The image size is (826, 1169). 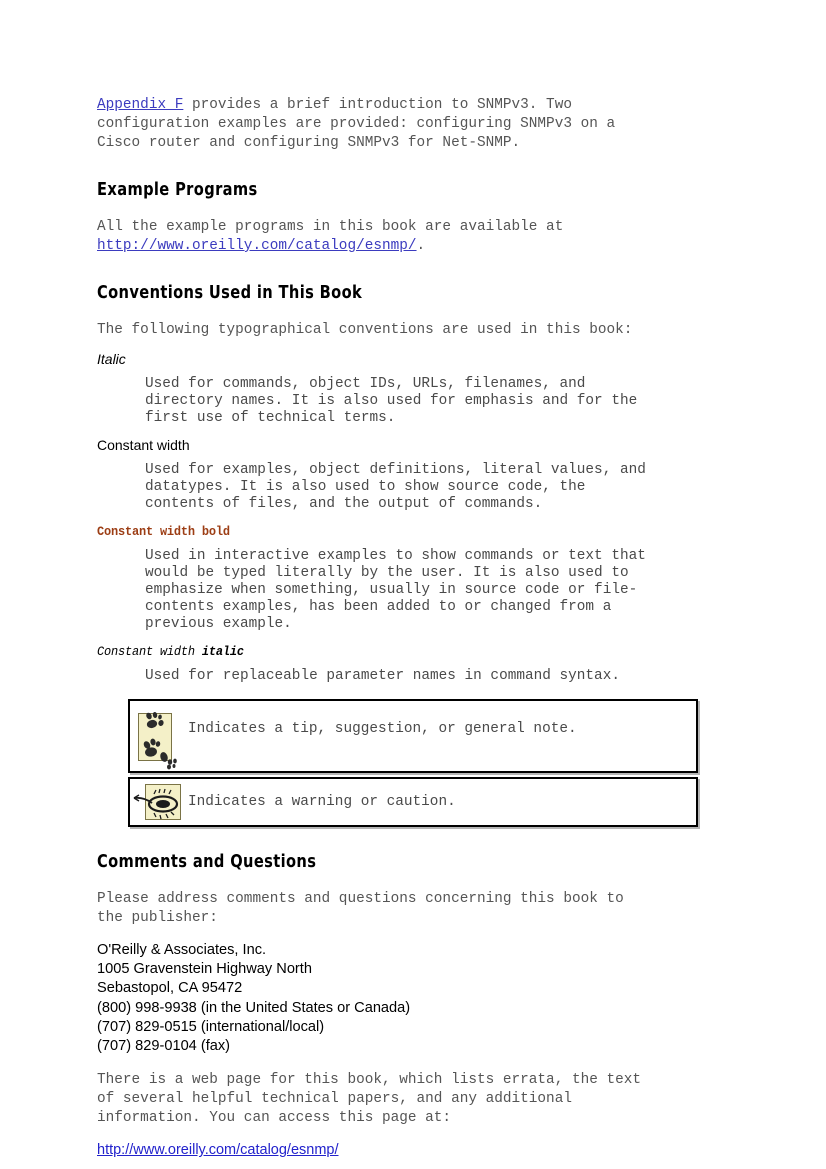 What do you see at coordinates (156, 804) in the screenshot?
I see `scorpion-icon` at bounding box center [156, 804].